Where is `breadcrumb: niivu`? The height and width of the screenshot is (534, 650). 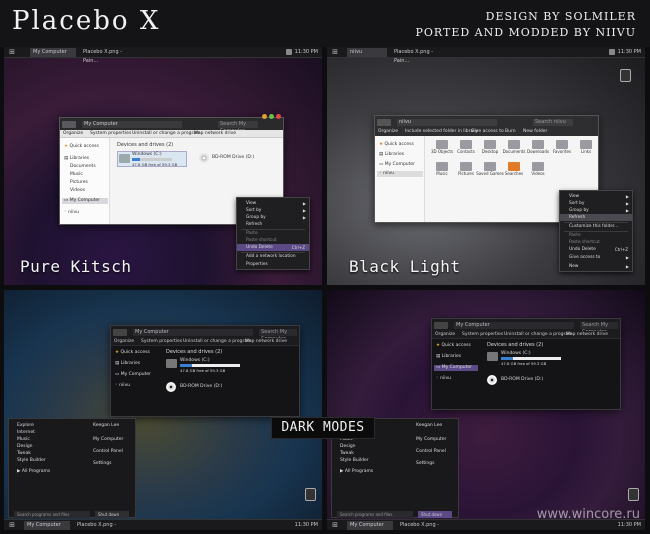 breadcrumb: niivu is located at coordinates (447, 122).